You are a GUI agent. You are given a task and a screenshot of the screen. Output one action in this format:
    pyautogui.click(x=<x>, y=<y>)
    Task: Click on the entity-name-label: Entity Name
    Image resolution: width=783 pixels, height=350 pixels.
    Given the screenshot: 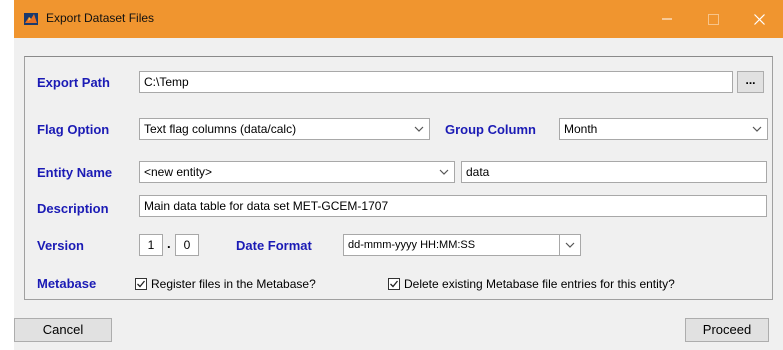 What is the action you would take?
    pyautogui.click(x=75, y=172)
    